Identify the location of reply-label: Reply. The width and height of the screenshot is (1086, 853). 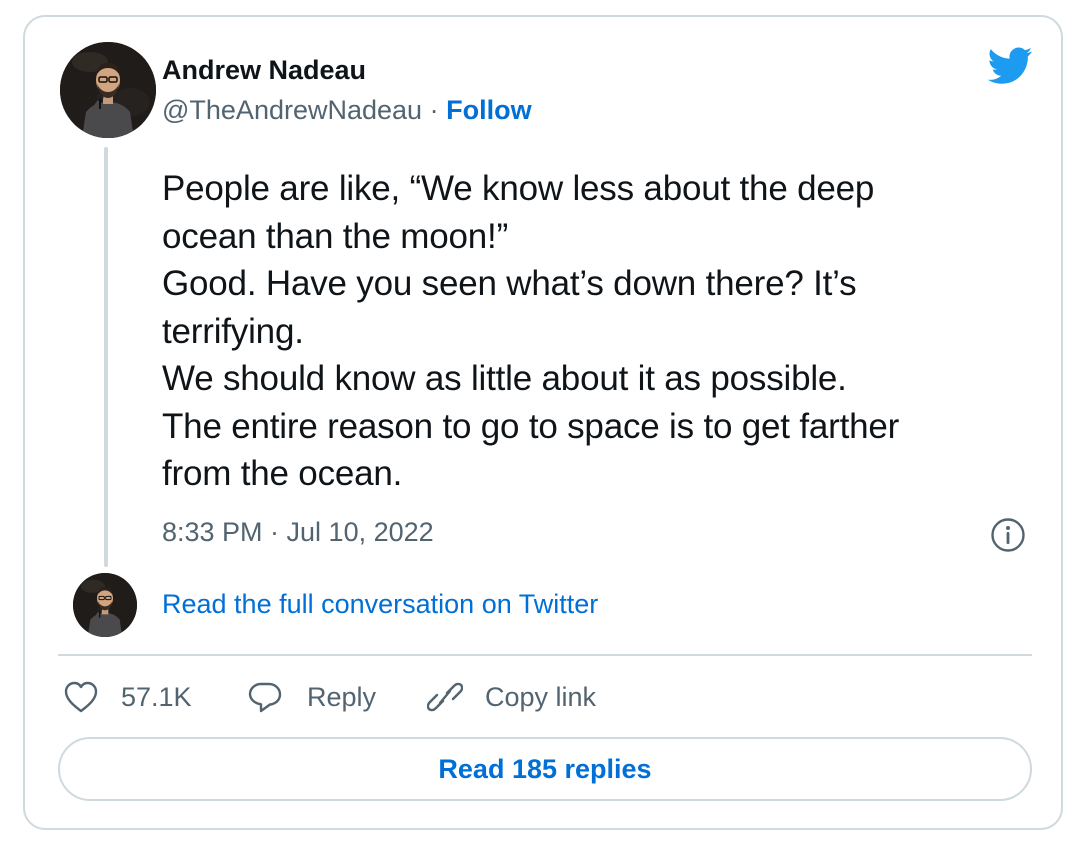
(342, 696).